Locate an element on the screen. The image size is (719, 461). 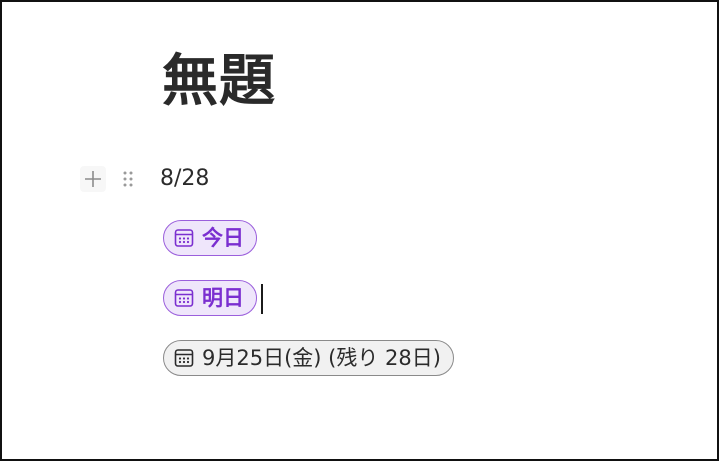
date-mention-label: 9月25日(金) (残り 28日) is located at coordinates (321, 358).